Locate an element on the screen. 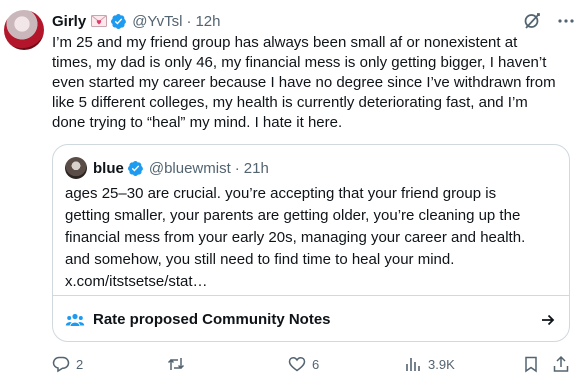 Image resolution: width=586 pixels, height=374 pixels. author-avatar is located at coordinates (24, 30).